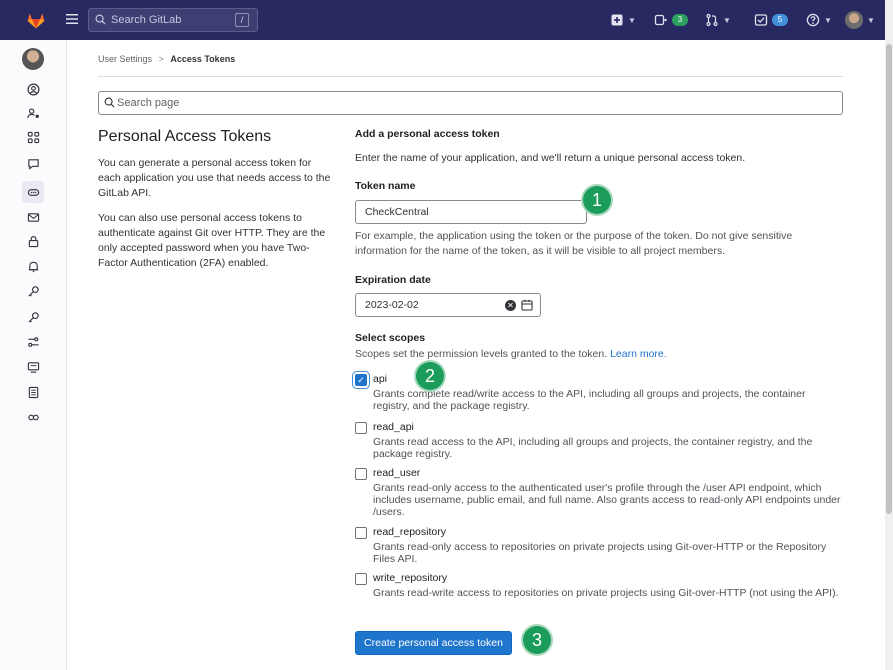 The image size is (893, 670). What do you see at coordinates (889, 279) in the screenshot?
I see `page-scrollbar-thumb` at bounding box center [889, 279].